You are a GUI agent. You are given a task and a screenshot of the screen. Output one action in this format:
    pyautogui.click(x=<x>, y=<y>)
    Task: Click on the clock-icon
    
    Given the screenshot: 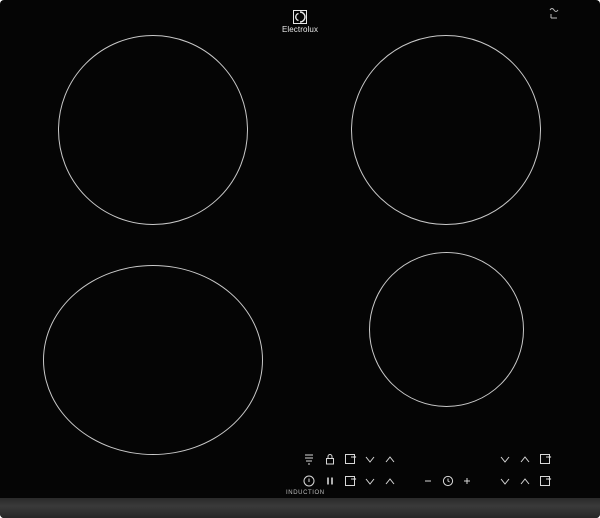 What is the action you would take?
    pyautogui.click(x=448, y=481)
    